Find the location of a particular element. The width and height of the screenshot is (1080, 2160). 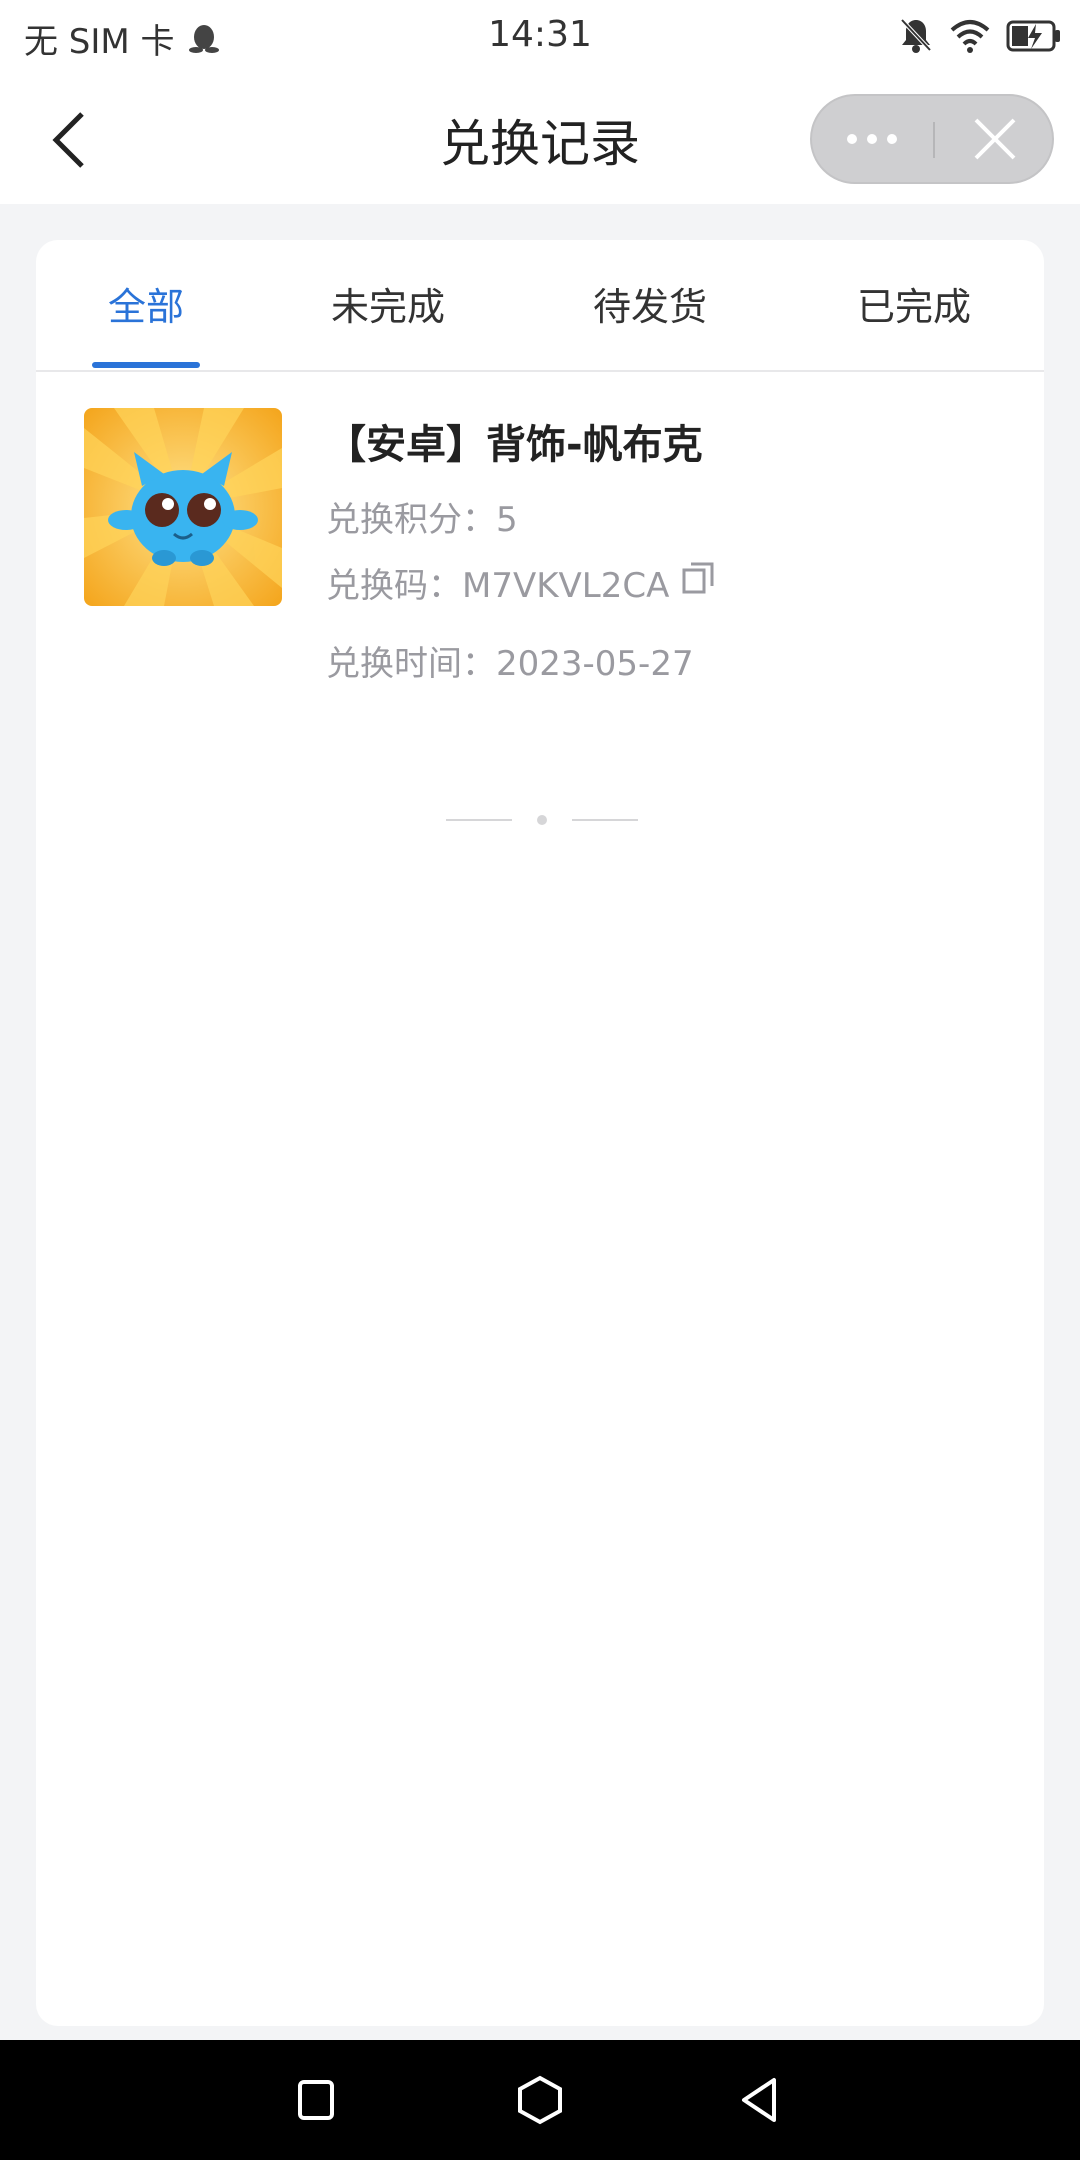

battery-charging-icon is located at coordinates (1033, 36).